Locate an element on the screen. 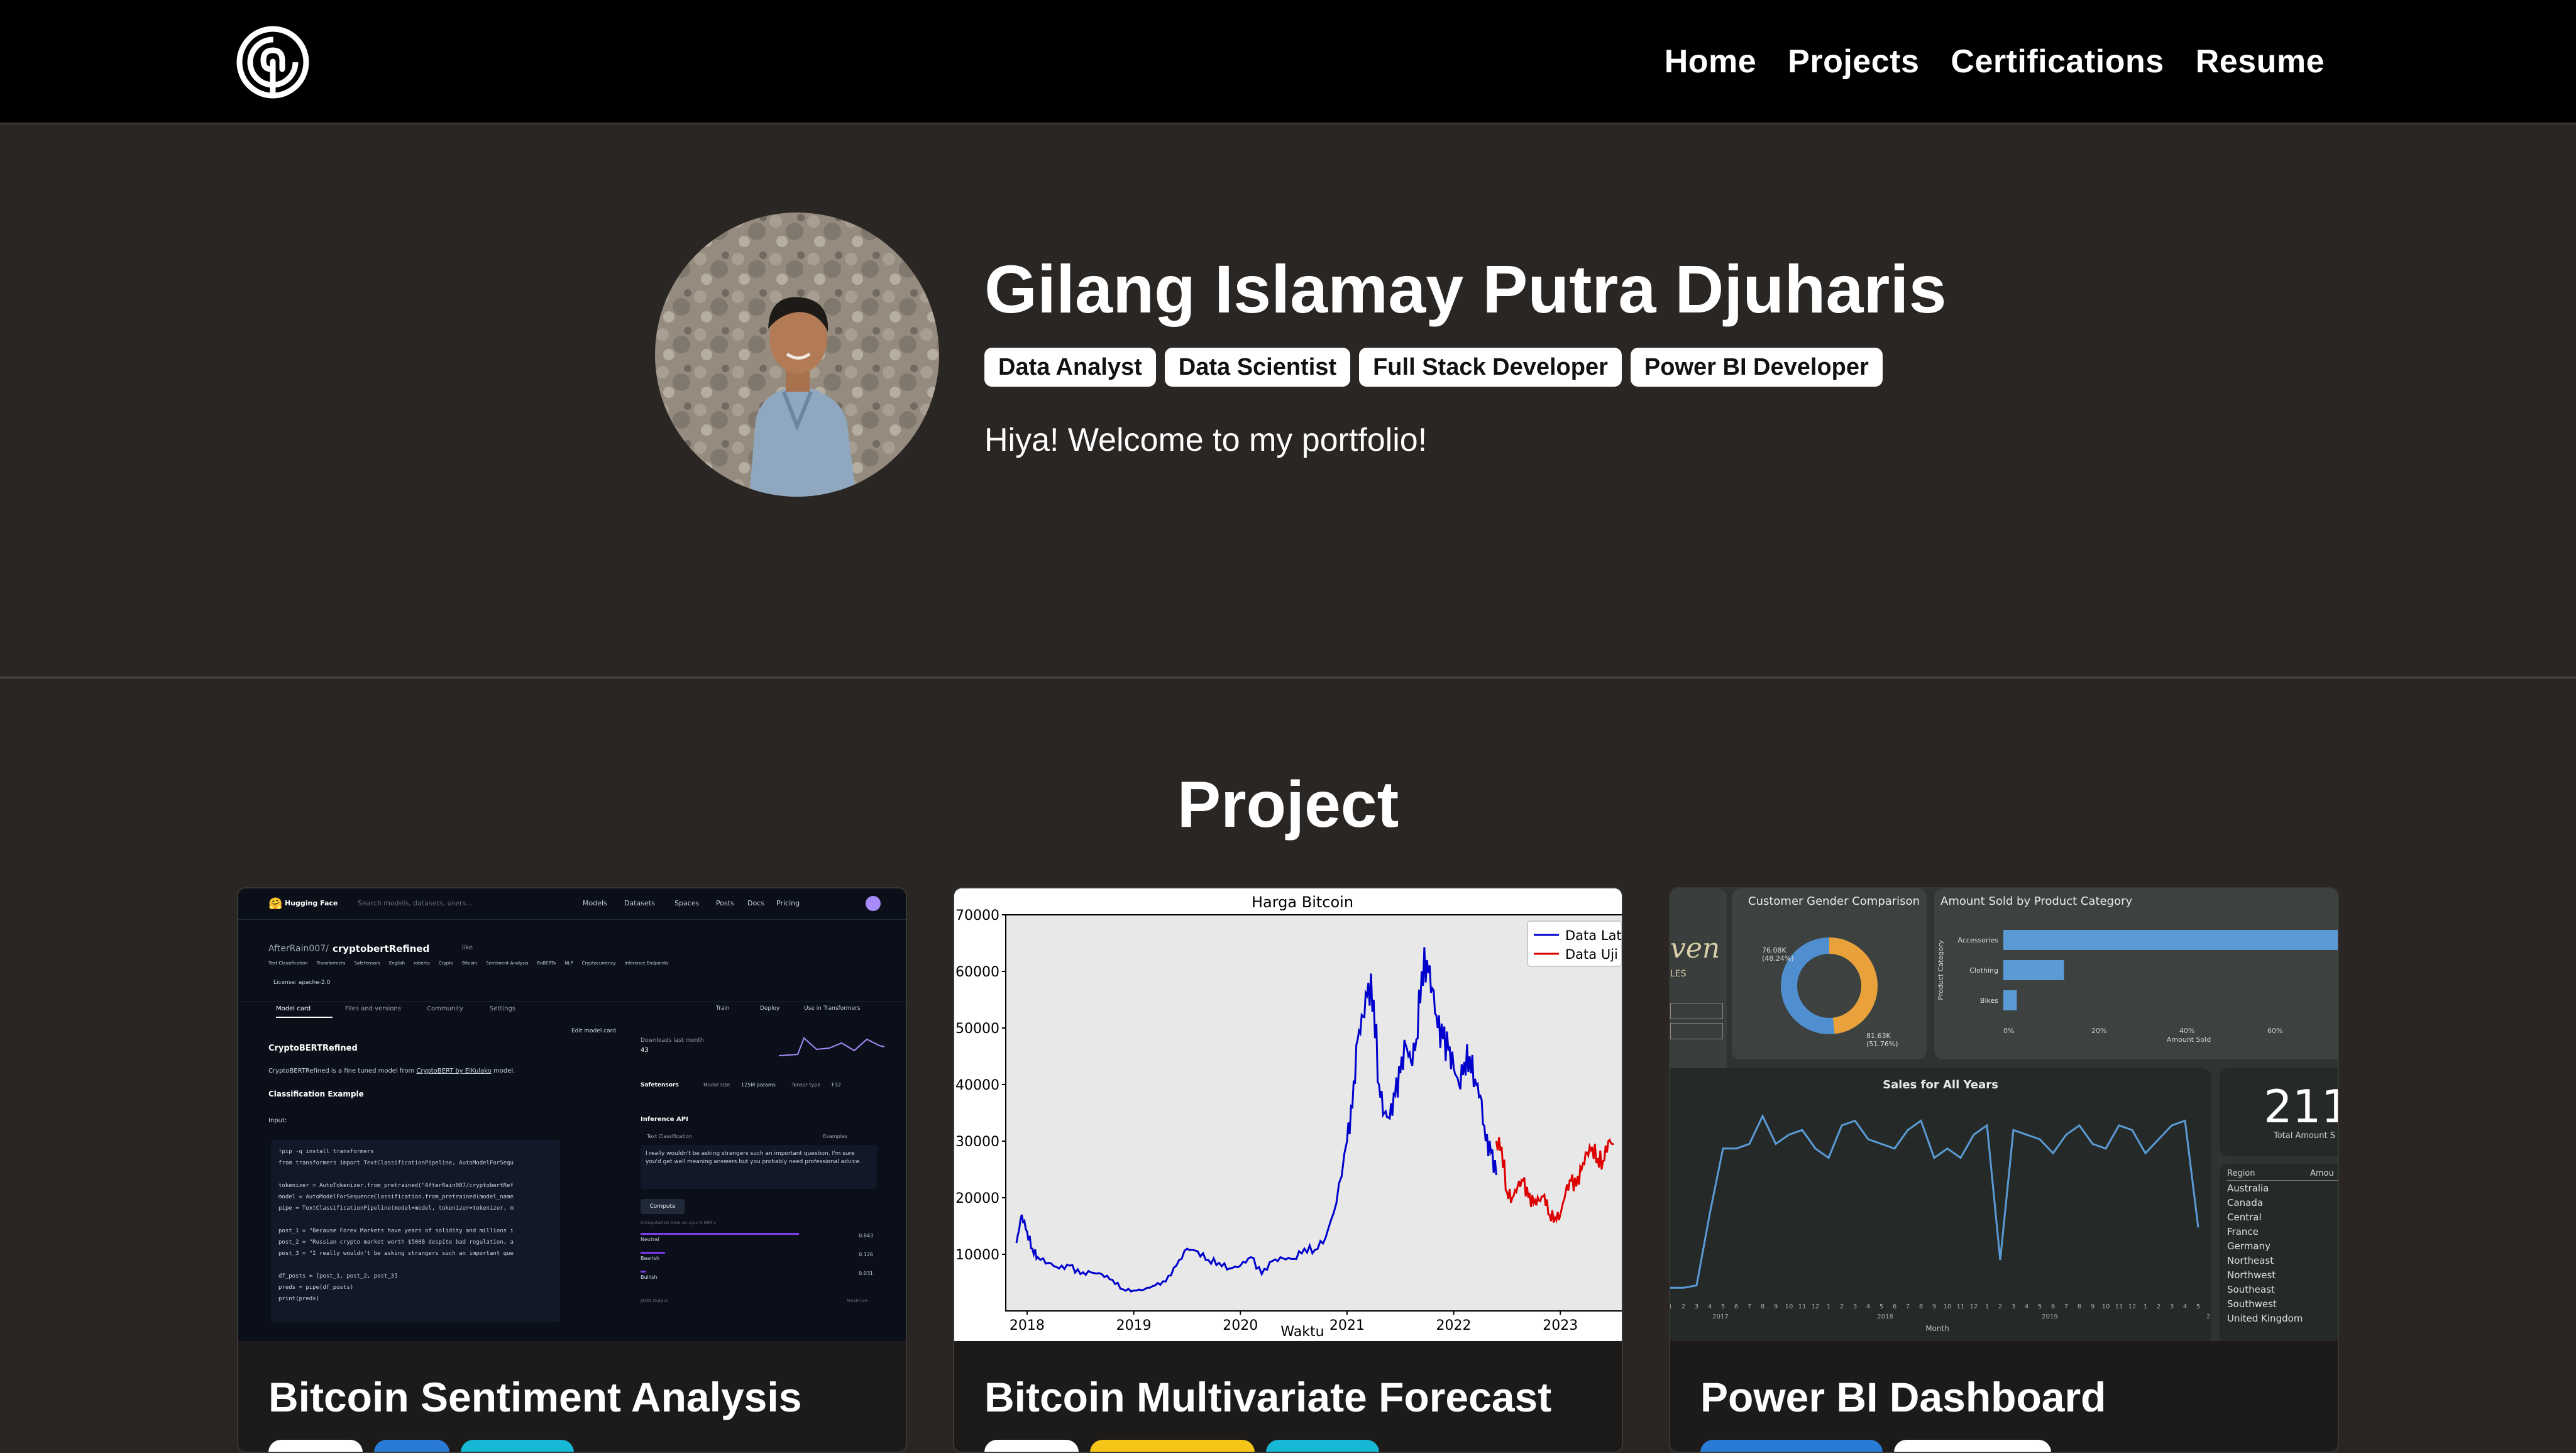  hf-result-bar is located at coordinates (720, 1234).